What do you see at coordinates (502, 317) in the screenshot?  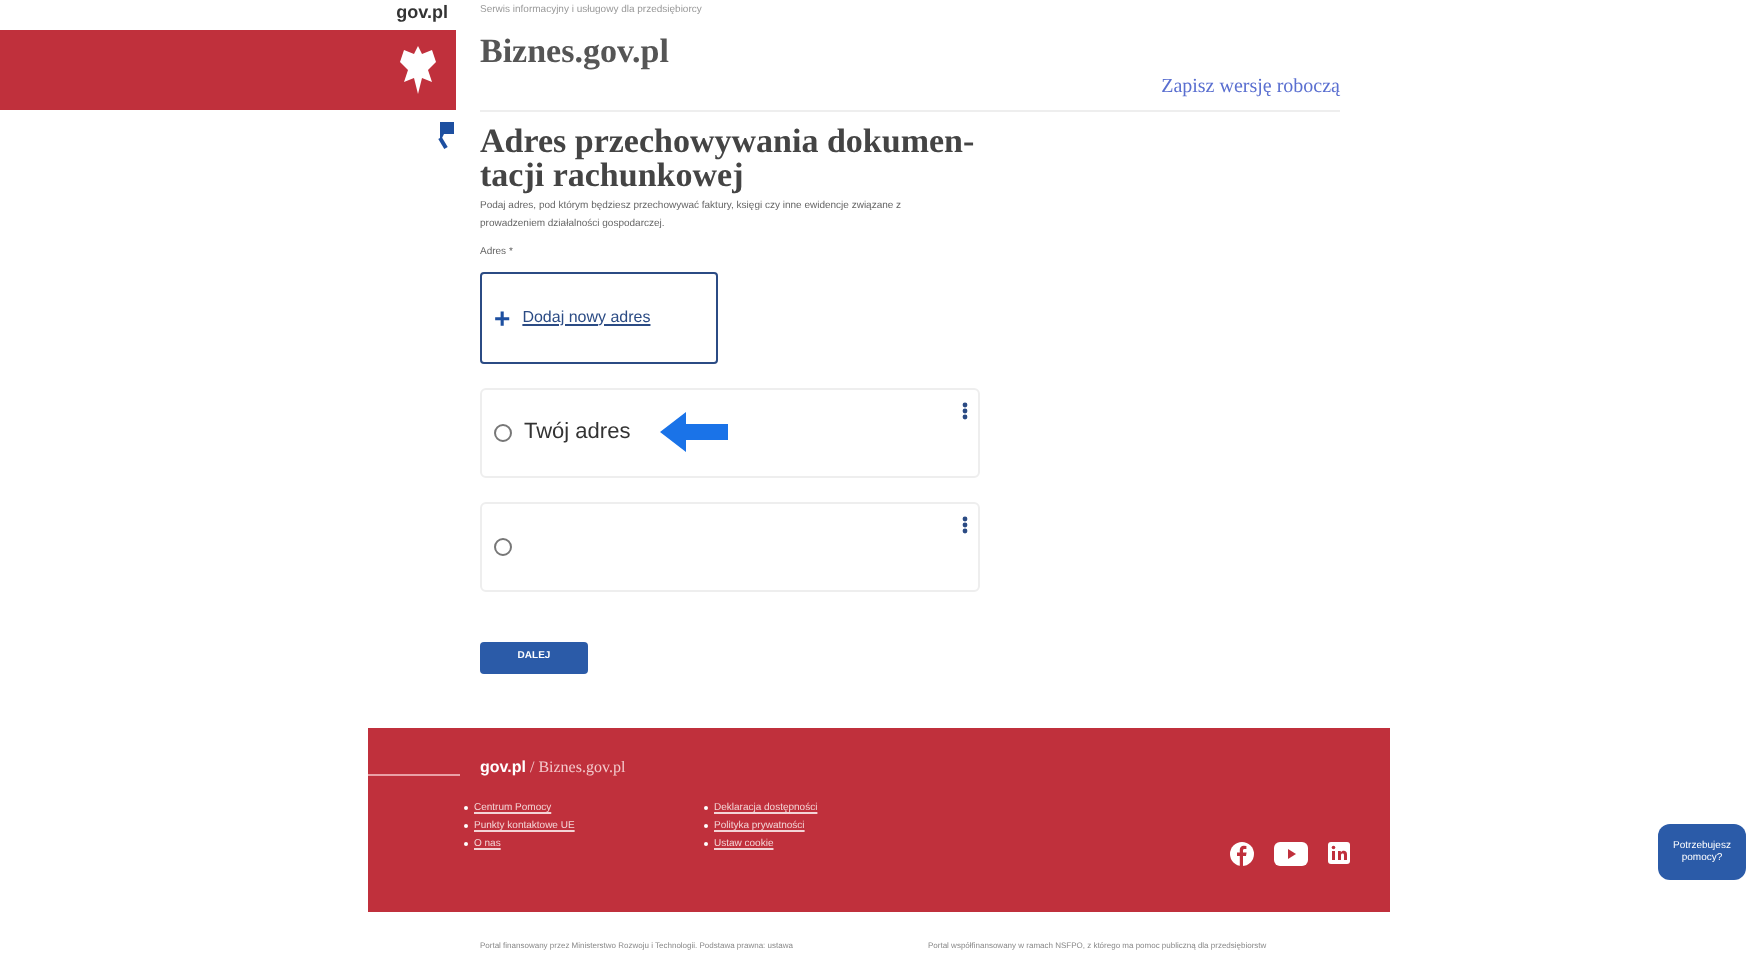 I see `plus-icon: +` at bounding box center [502, 317].